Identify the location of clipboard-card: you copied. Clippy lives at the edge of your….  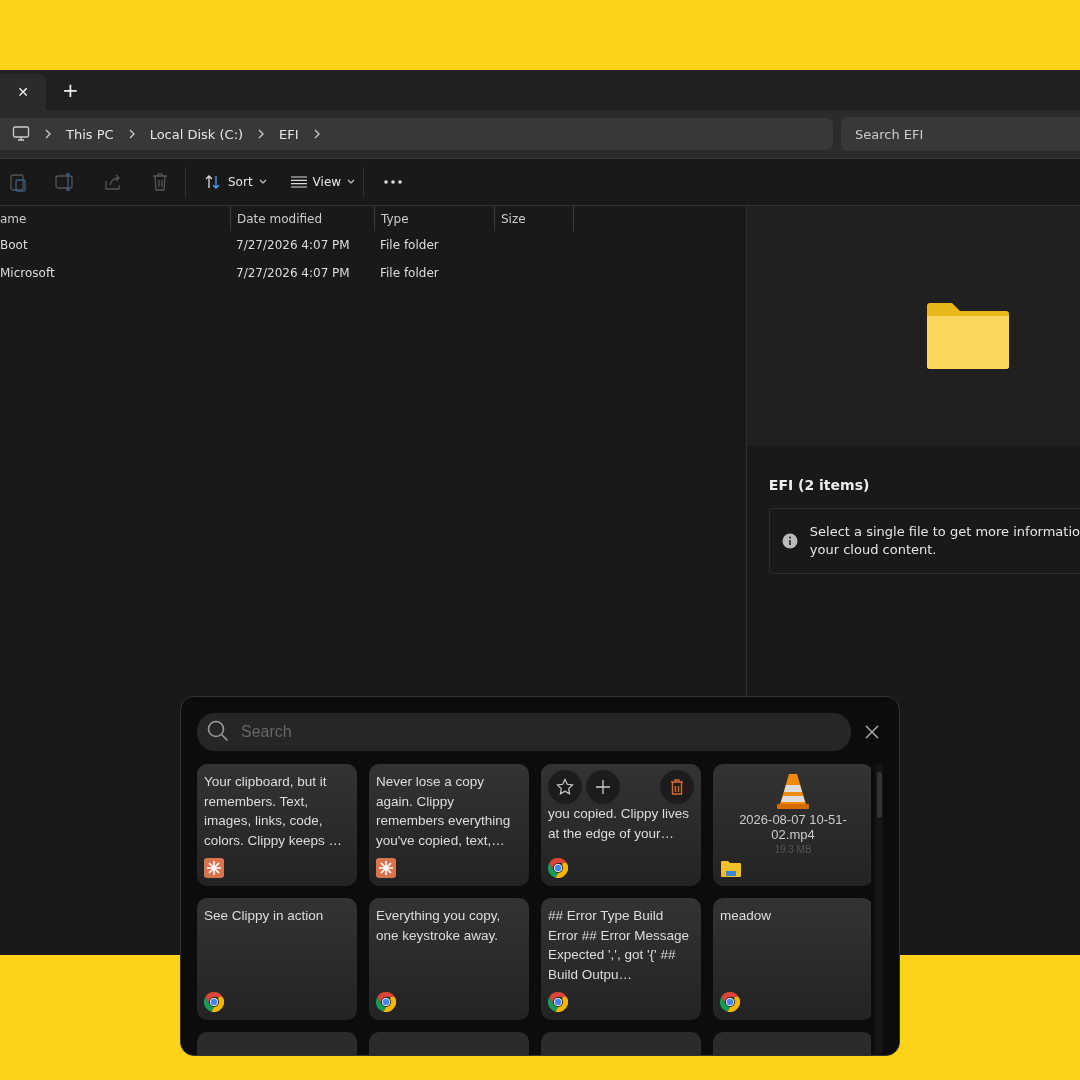
(621, 825).